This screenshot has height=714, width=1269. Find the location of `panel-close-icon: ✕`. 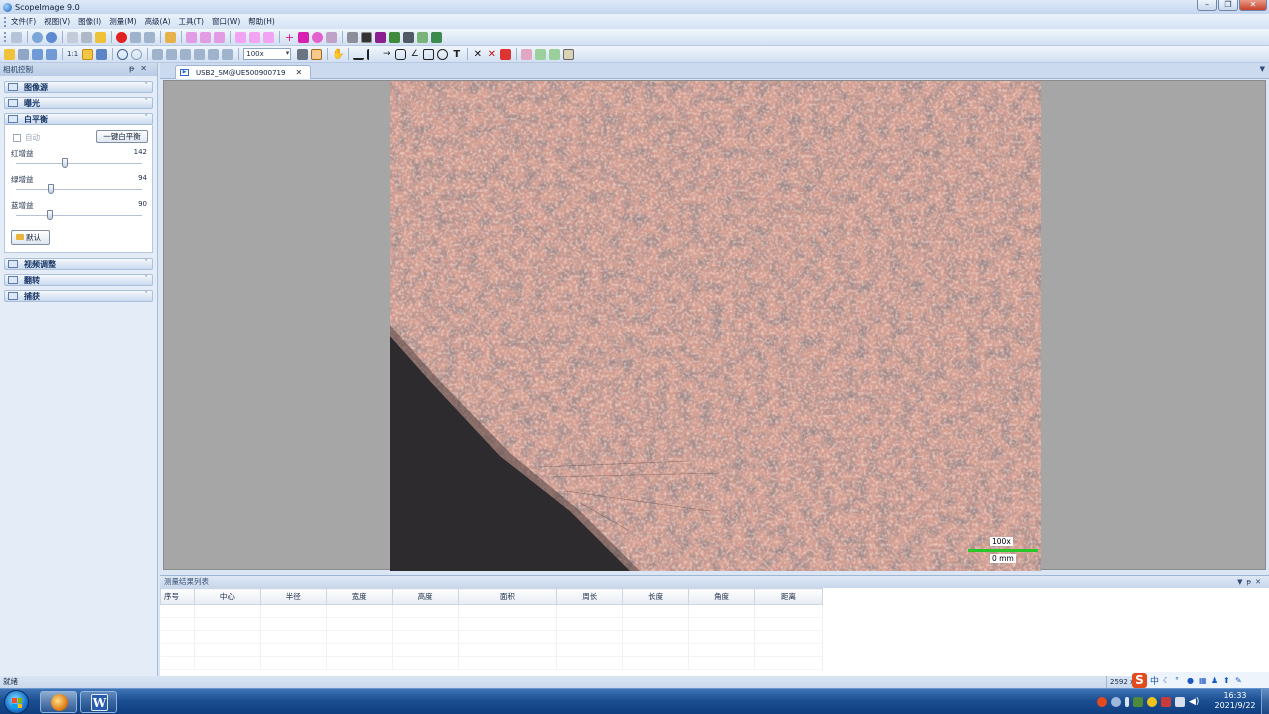

panel-close-icon: ✕ is located at coordinates (146, 68).